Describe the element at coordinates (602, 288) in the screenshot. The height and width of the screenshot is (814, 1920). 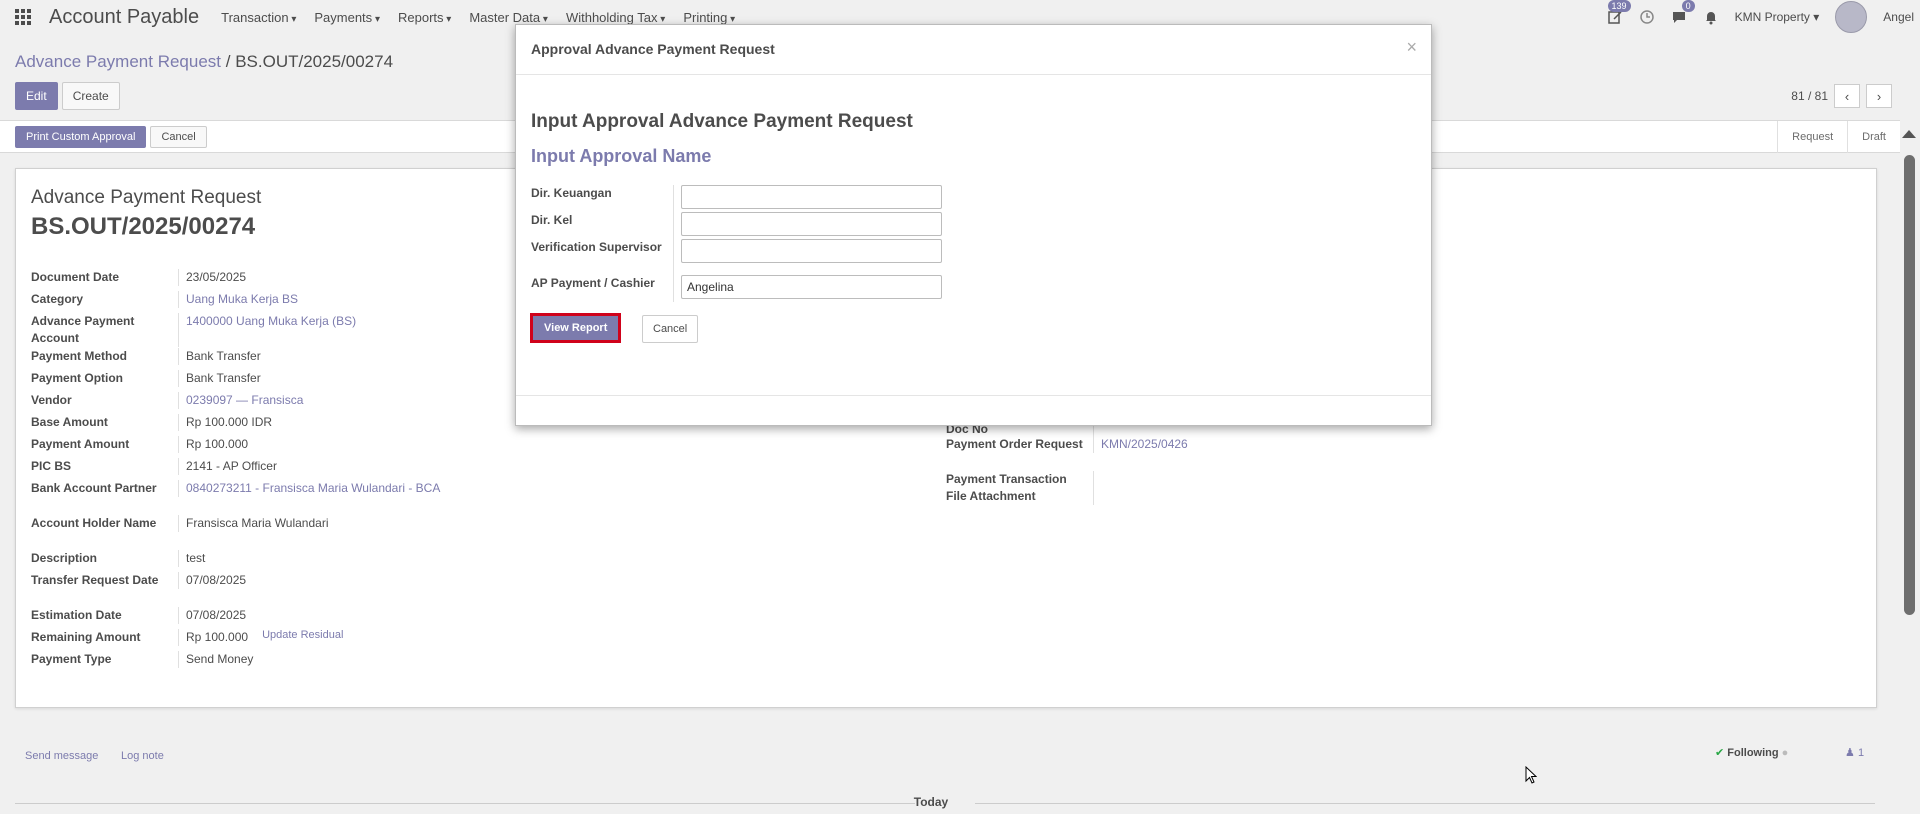
I see `field-label: AP Payment / Cashier` at that location.